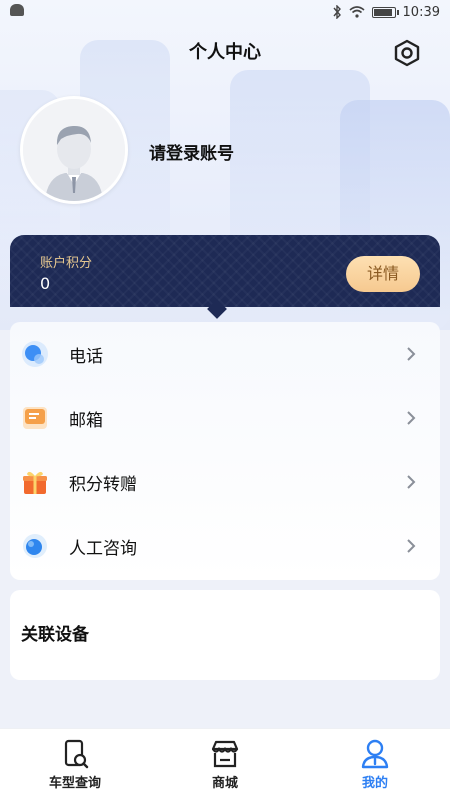 The height and width of the screenshot is (800, 450). Describe the element at coordinates (74, 783) in the screenshot. I see `tab-label: 车型查询` at that location.